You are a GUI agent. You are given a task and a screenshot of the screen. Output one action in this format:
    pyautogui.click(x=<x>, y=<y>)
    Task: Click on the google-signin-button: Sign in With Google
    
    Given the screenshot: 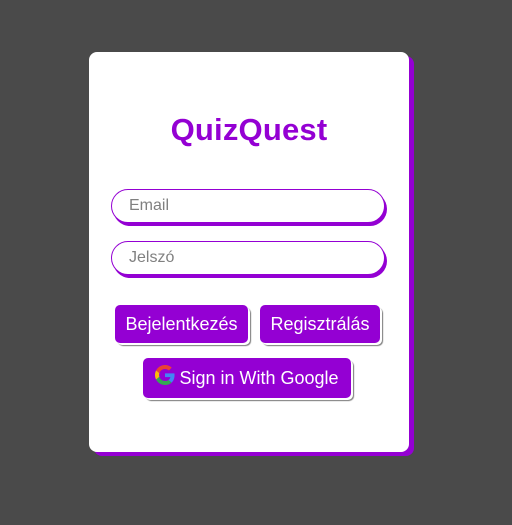 What is the action you would take?
    pyautogui.click(x=247, y=378)
    